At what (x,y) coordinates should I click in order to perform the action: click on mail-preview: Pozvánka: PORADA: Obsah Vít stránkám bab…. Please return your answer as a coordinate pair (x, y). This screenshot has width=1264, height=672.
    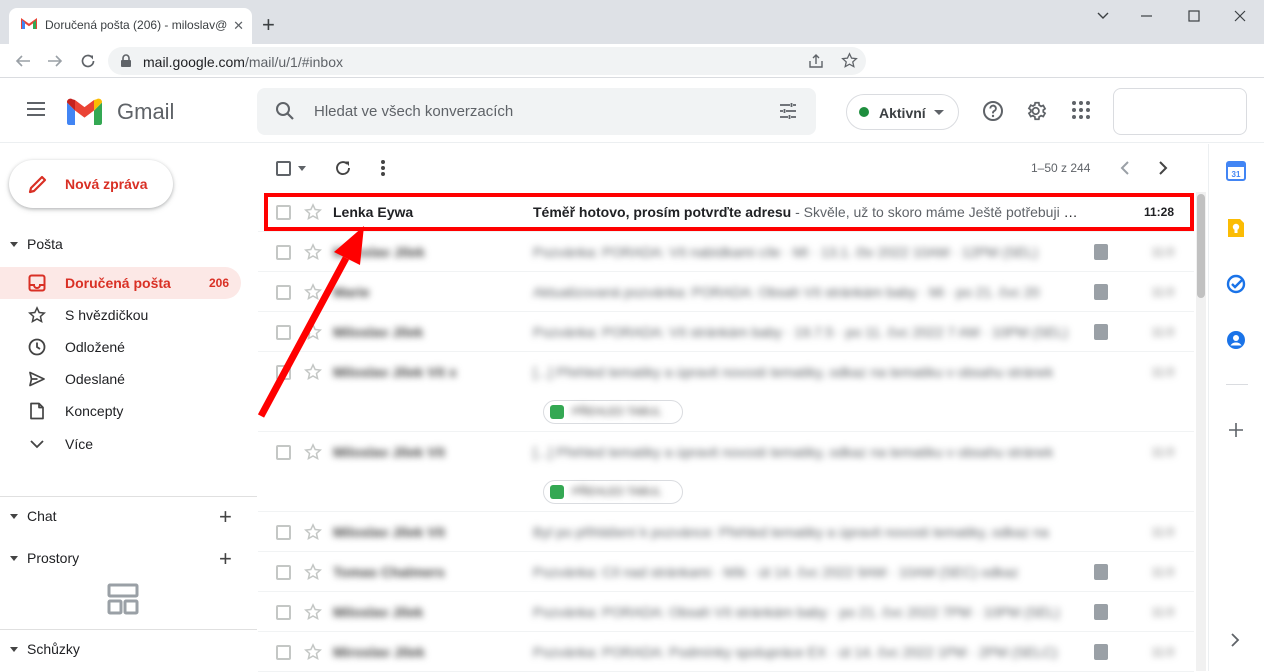
    Looking at the image, I should click on (796, 612).